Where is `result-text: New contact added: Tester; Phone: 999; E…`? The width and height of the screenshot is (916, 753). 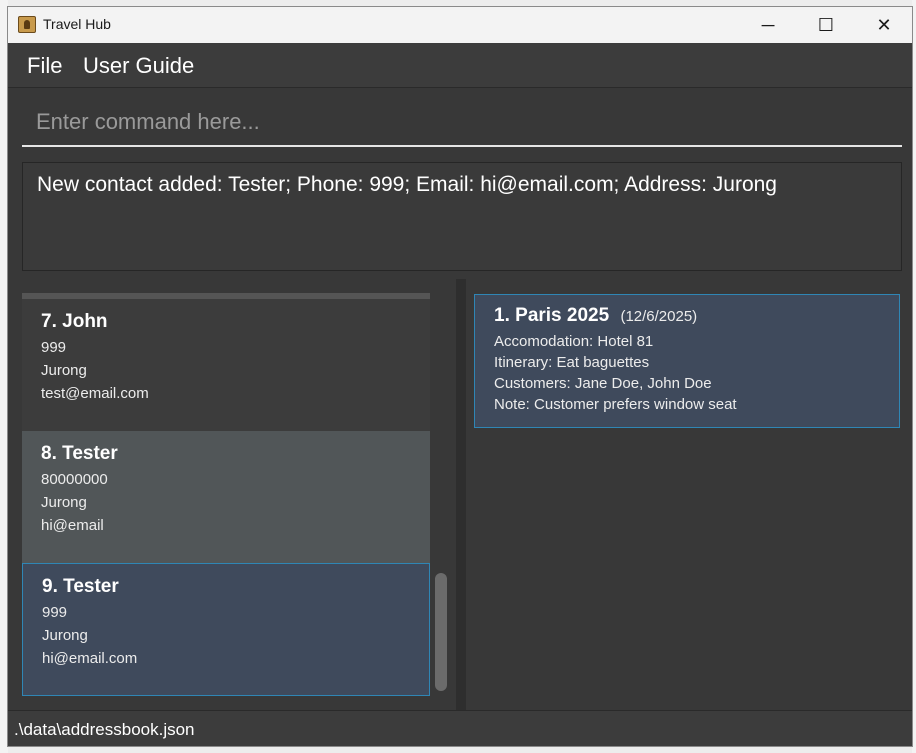
result-text: New contact added: Tester; Phone: 999; E… is located at coordinates (407, 184).